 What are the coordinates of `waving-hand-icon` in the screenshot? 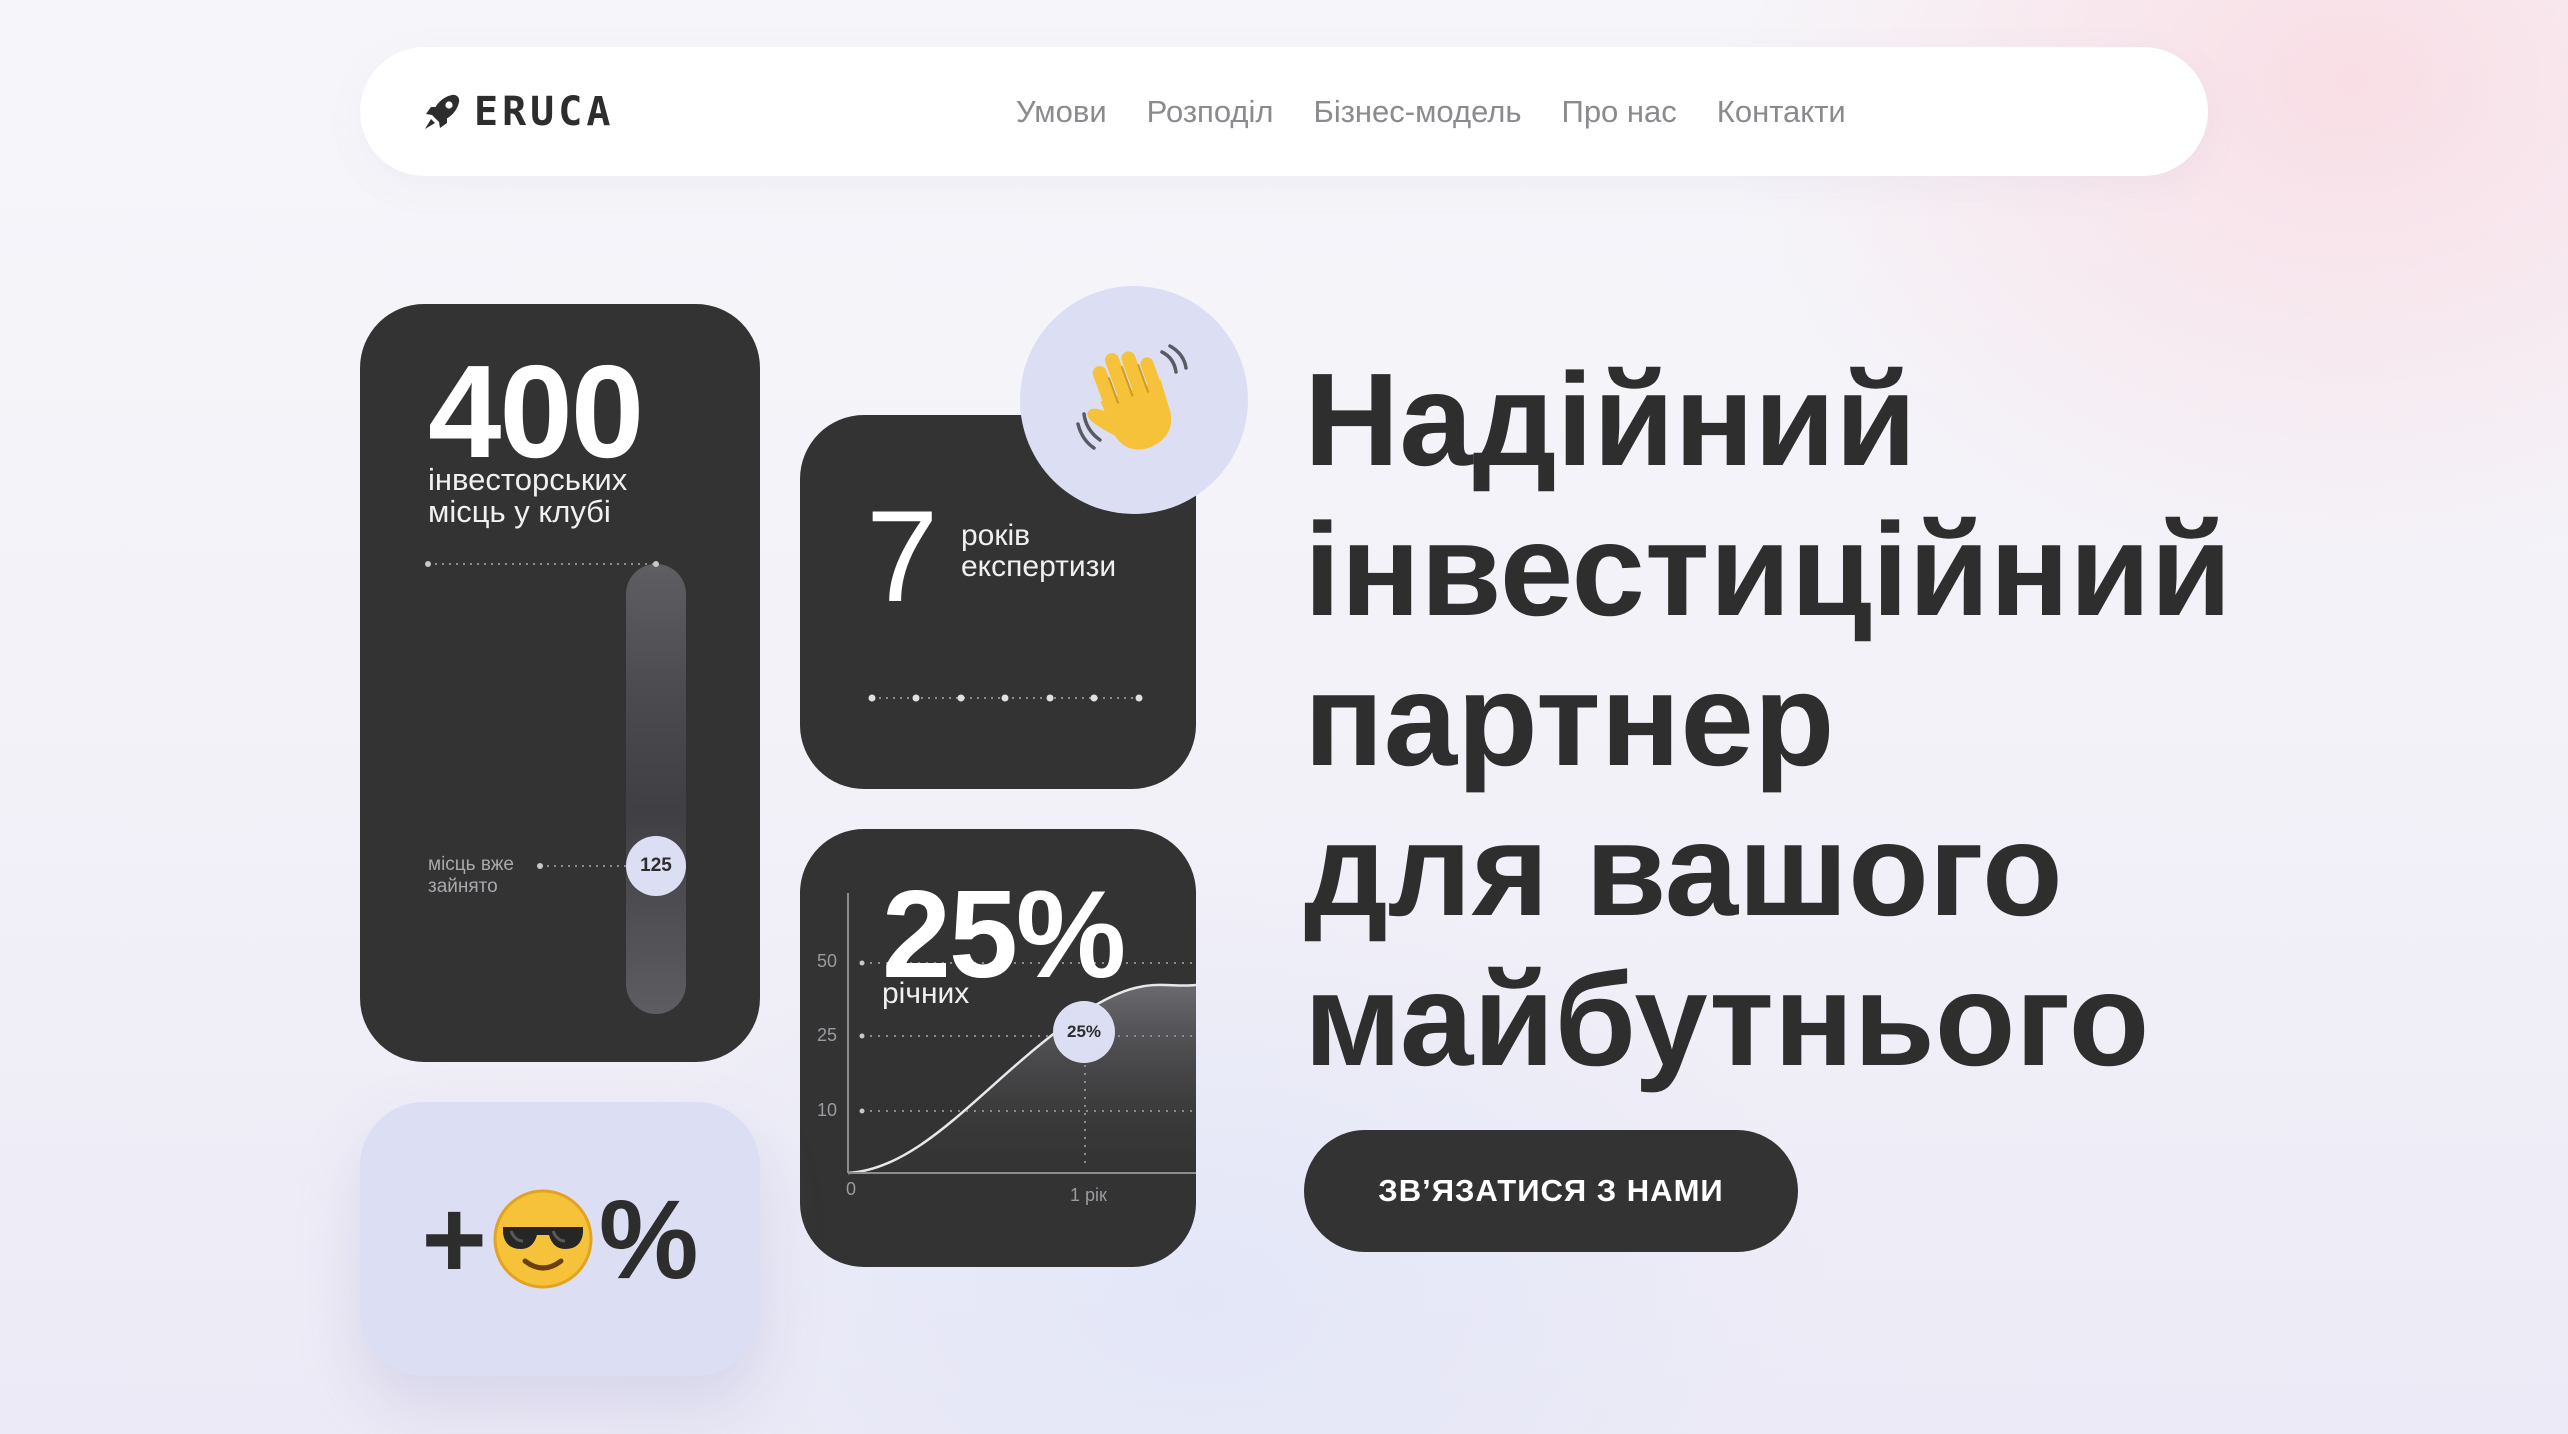 It's located at (1132, 397).